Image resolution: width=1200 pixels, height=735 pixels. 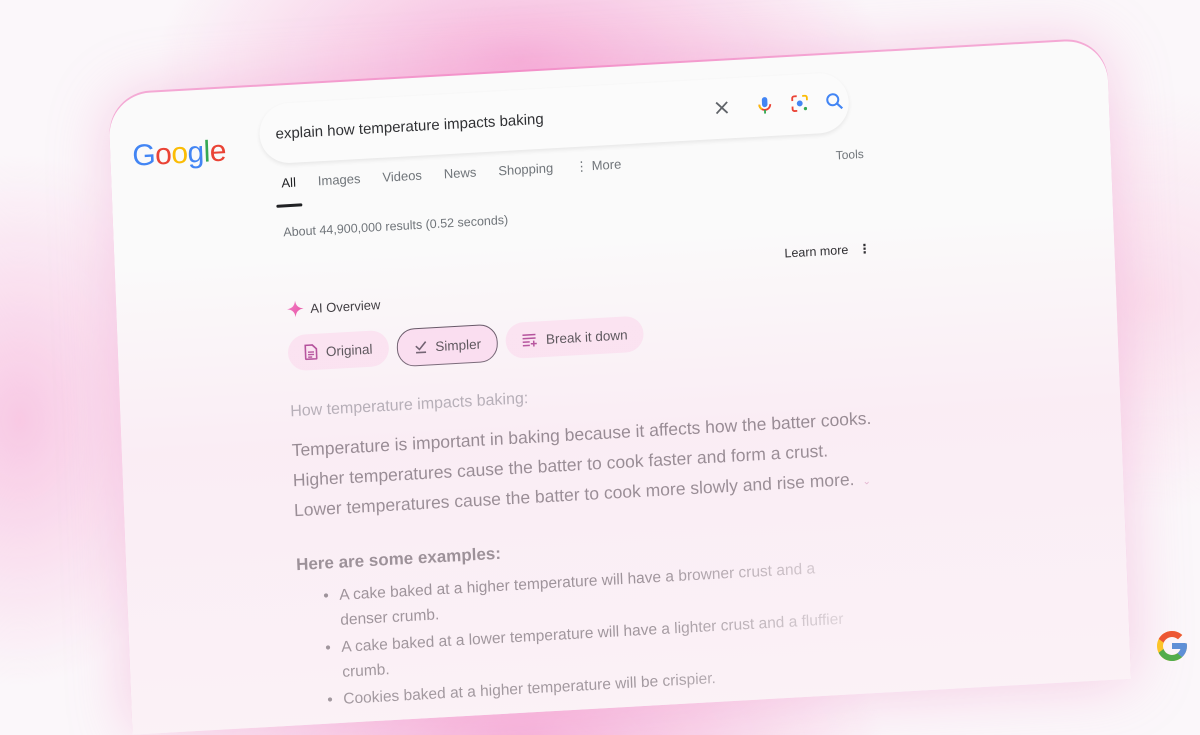 I want to click on google-g-icon, so click(x=1172, y=646).